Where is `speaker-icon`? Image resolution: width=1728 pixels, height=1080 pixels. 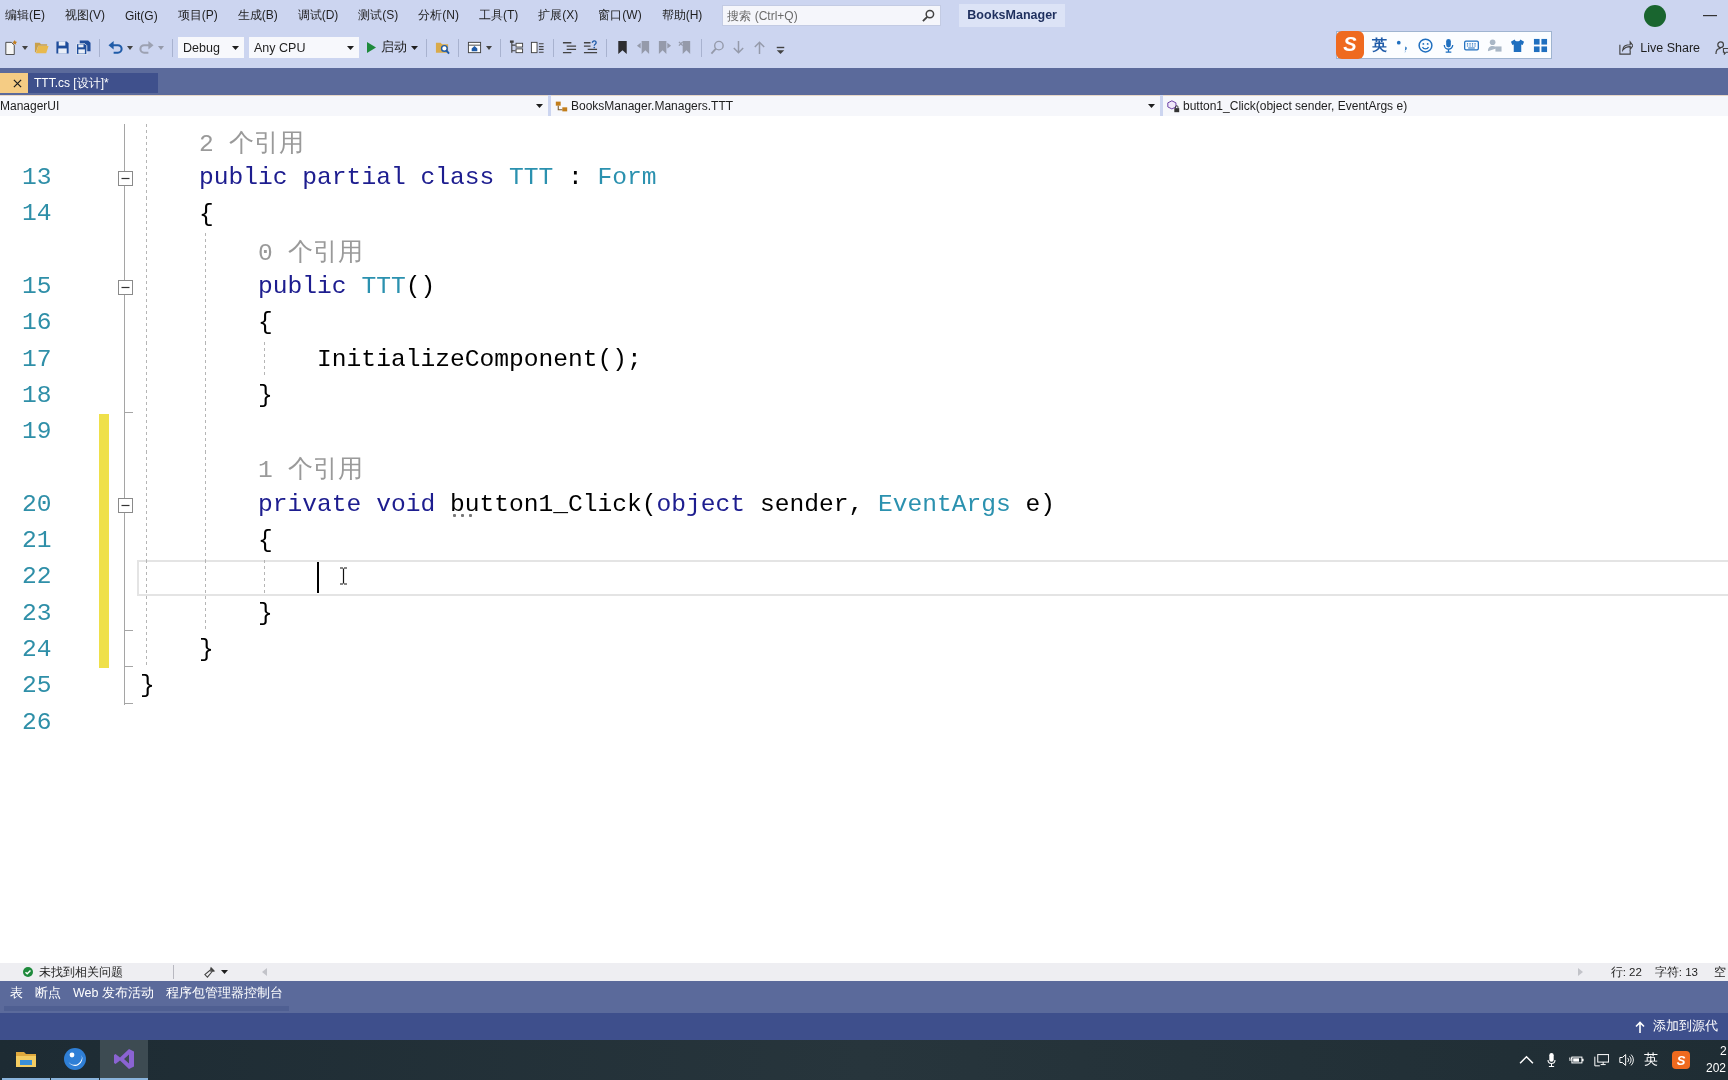 speaker-icon is located at coordinates (1626, 1060).